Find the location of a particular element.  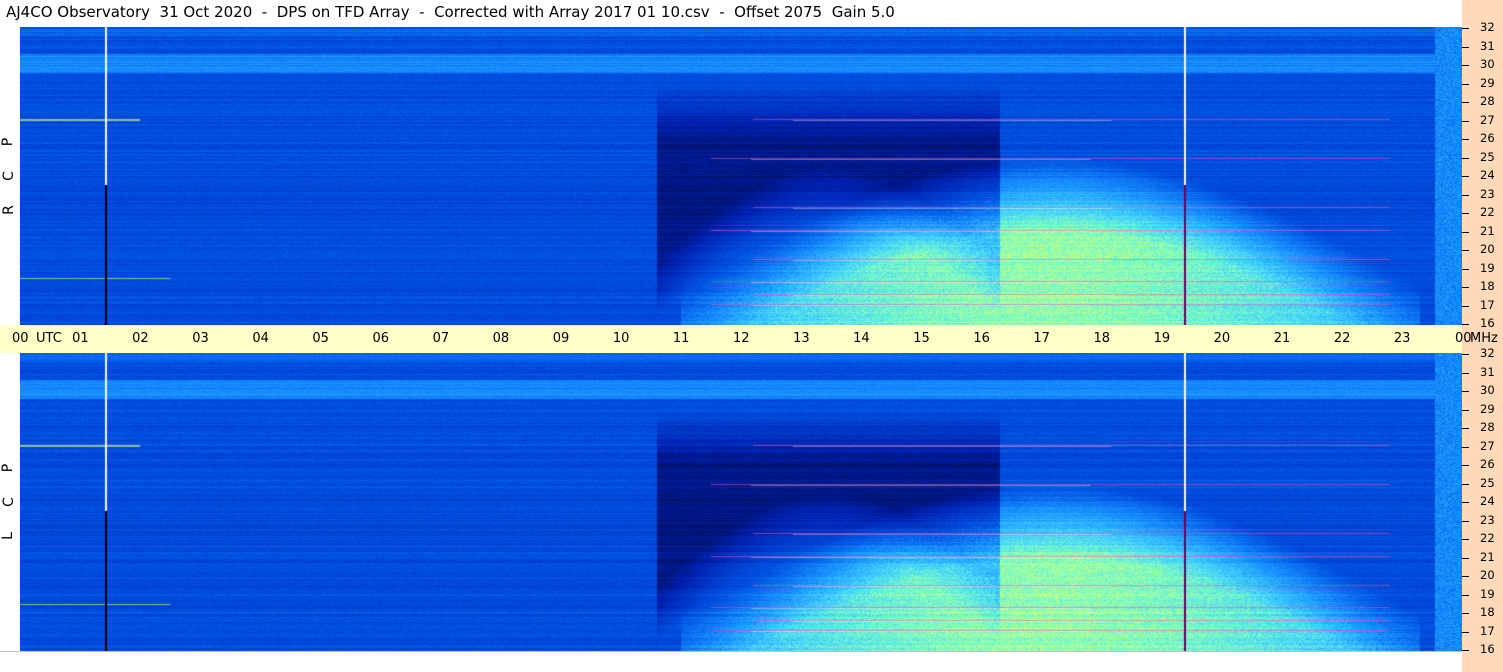

utc-tick-label: 08 is located at coordinates (501, 338).